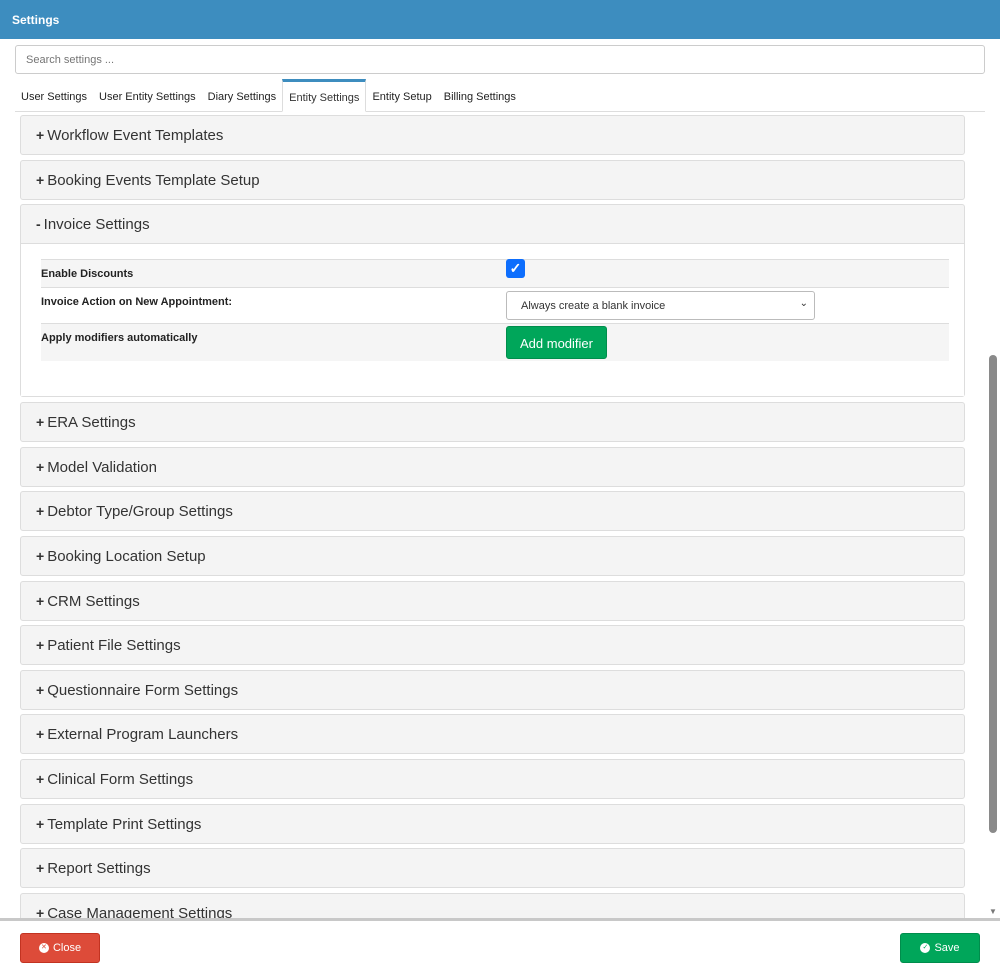 This screenshot has height=972, width=1000. I want to click on tab-billing-settings: Billing Settings, so click(480, 95).